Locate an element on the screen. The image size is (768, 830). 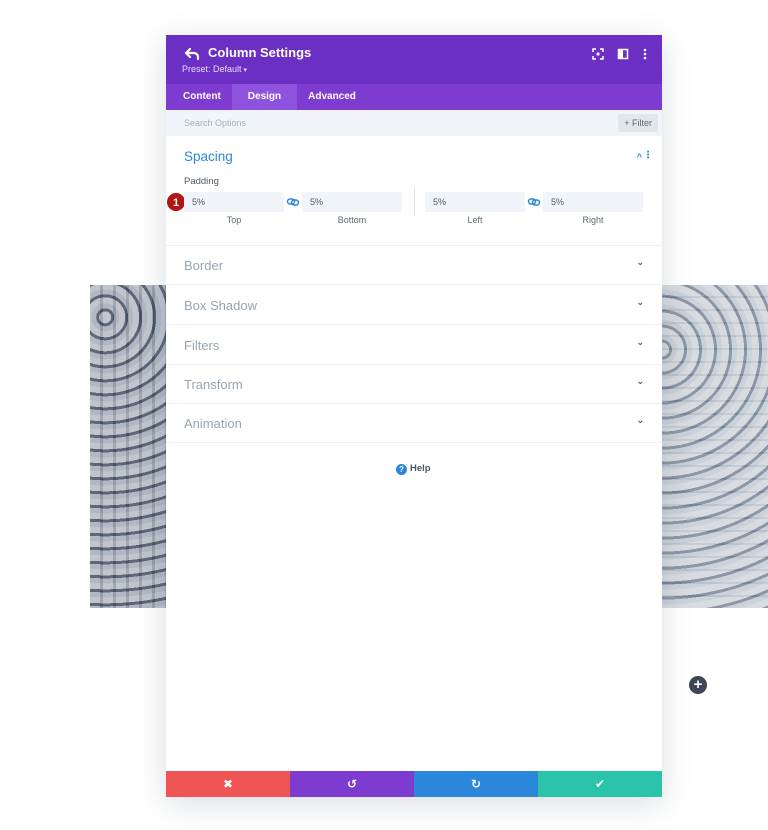
search-input: Search Options is located at coordinates (215, 123).